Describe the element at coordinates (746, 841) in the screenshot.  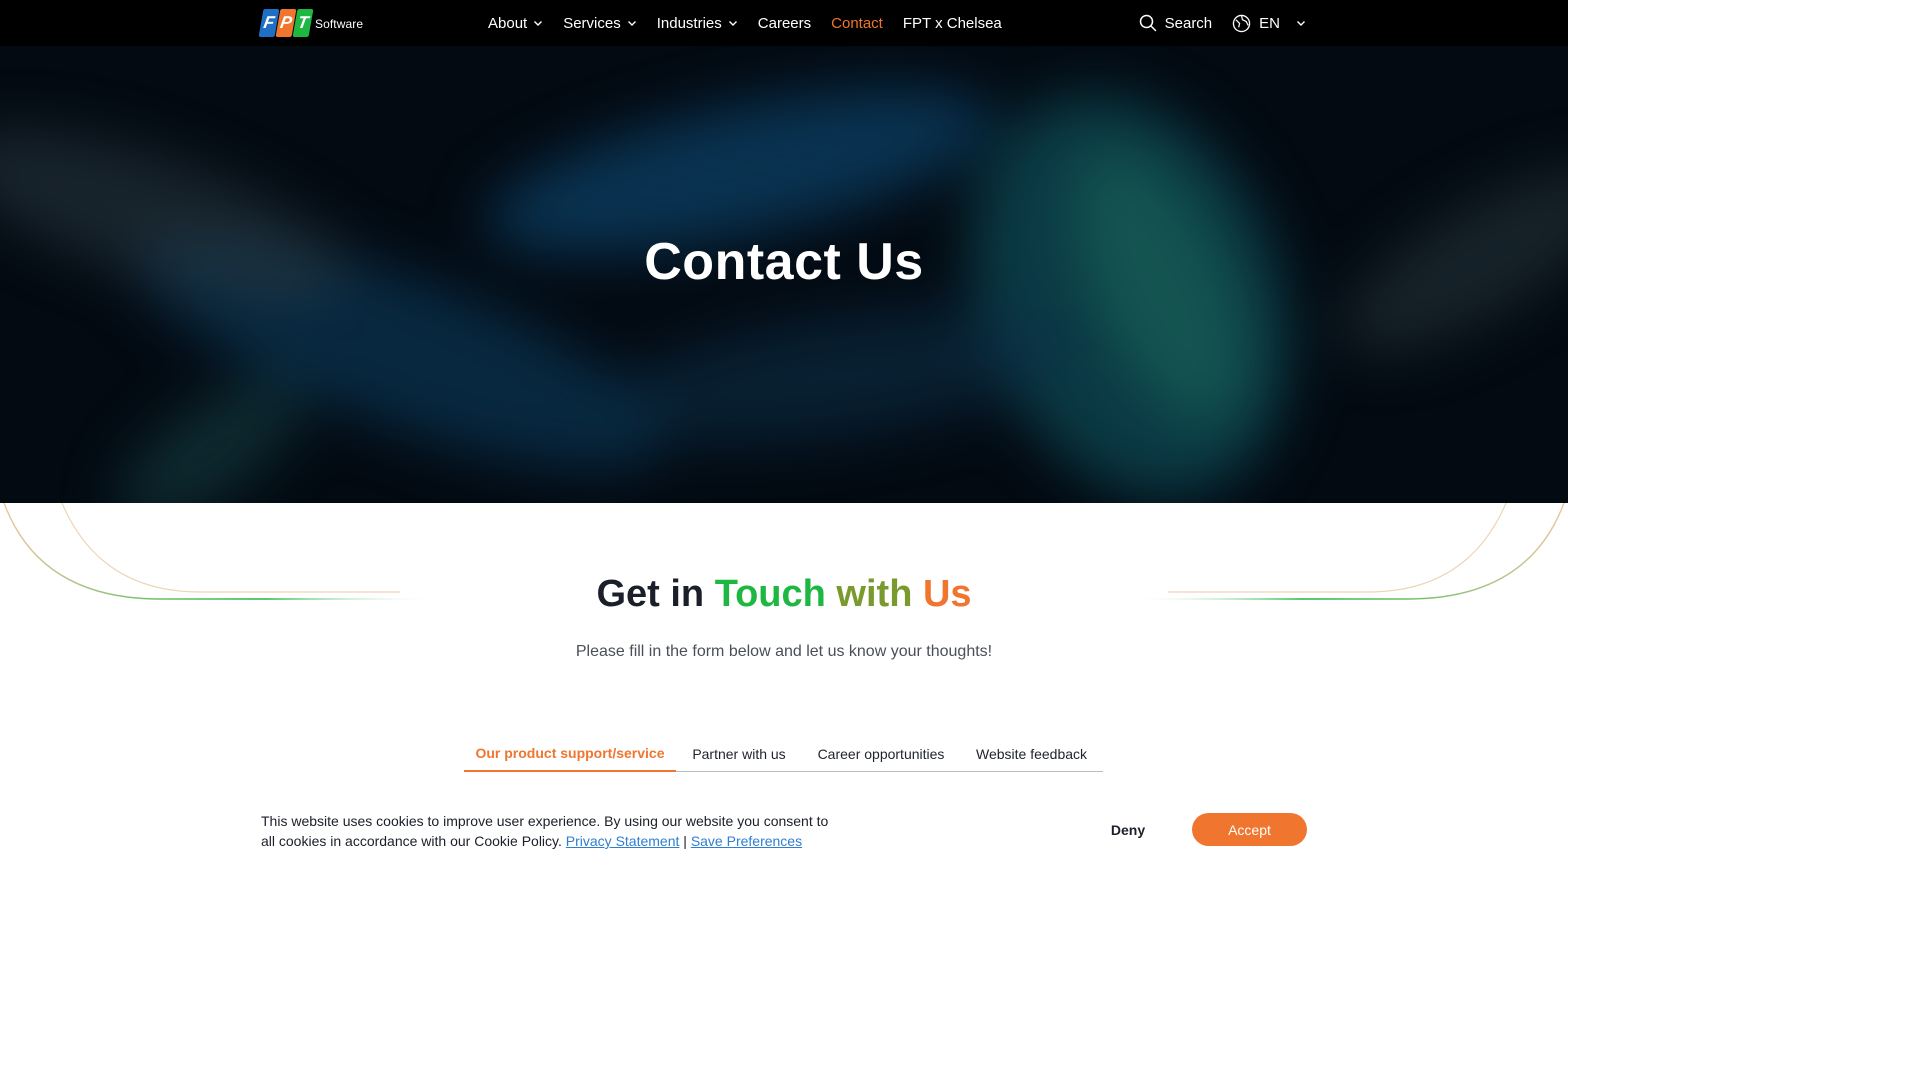
I see `save-preferences-link: Save Preferences` at that location.